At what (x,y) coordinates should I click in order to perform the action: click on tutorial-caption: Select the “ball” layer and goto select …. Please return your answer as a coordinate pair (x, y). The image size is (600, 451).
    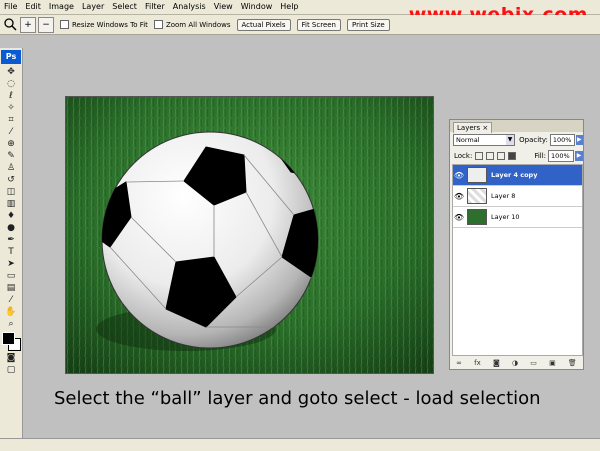
    Looking at the image, I should click on (297, 398).